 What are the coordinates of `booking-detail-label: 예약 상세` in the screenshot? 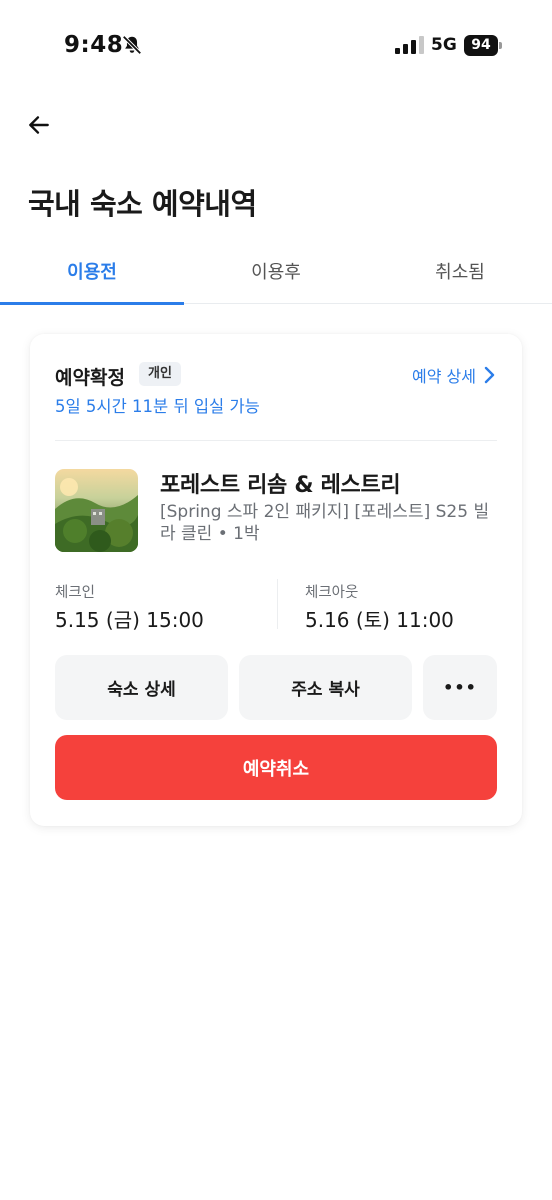 It's located at (444, 376).